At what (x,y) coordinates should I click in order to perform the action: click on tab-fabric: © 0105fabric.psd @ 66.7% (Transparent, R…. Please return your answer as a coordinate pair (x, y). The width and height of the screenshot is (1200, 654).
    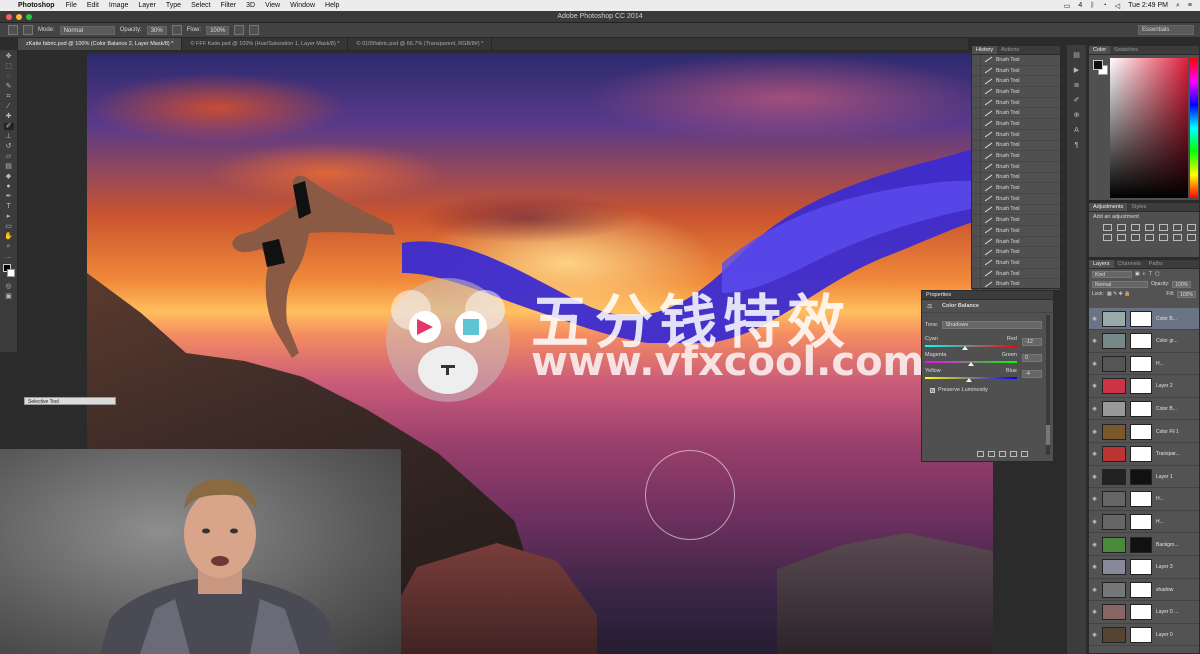
    Looking at the image, I should click on (420, 44).